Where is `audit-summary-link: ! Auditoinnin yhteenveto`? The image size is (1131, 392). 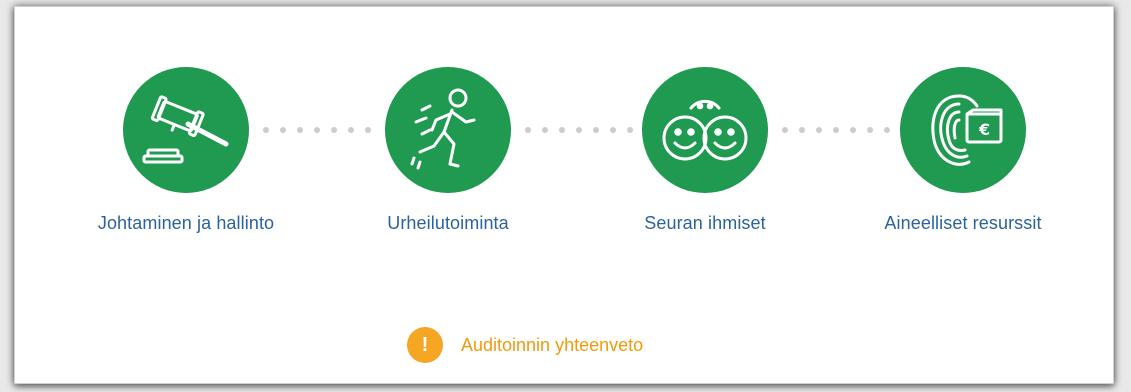 audit-summary-link: ! Auditoinnin yhteenveto is located at coordinates (525, 345).